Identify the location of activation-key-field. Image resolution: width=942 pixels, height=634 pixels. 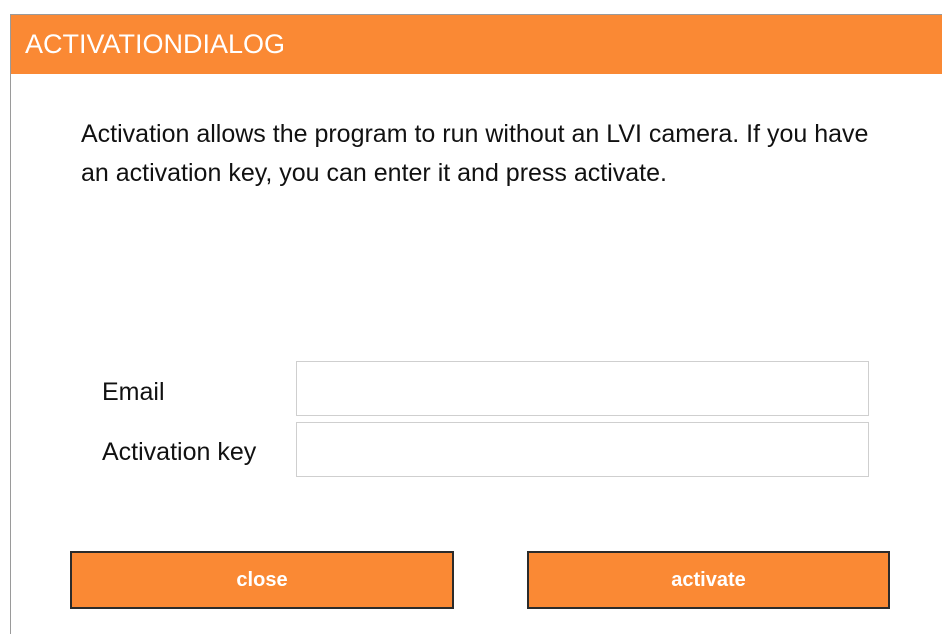
(582, 449).